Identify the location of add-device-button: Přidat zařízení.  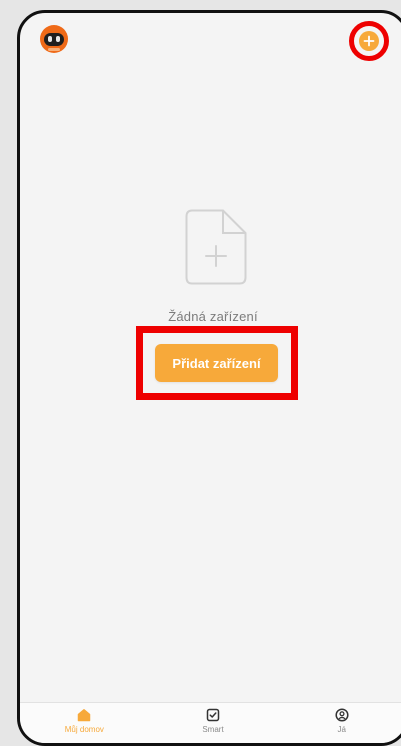
(216, 363).